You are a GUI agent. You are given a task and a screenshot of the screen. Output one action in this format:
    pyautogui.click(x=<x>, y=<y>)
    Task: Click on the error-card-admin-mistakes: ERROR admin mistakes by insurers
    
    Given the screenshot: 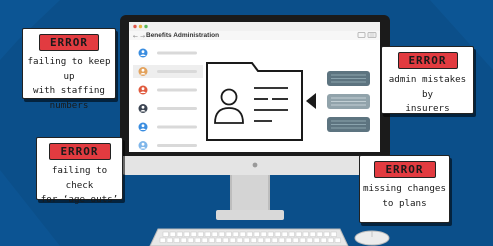 What is the action you would take?
    pyautogui.click(x=427, y=80)
    